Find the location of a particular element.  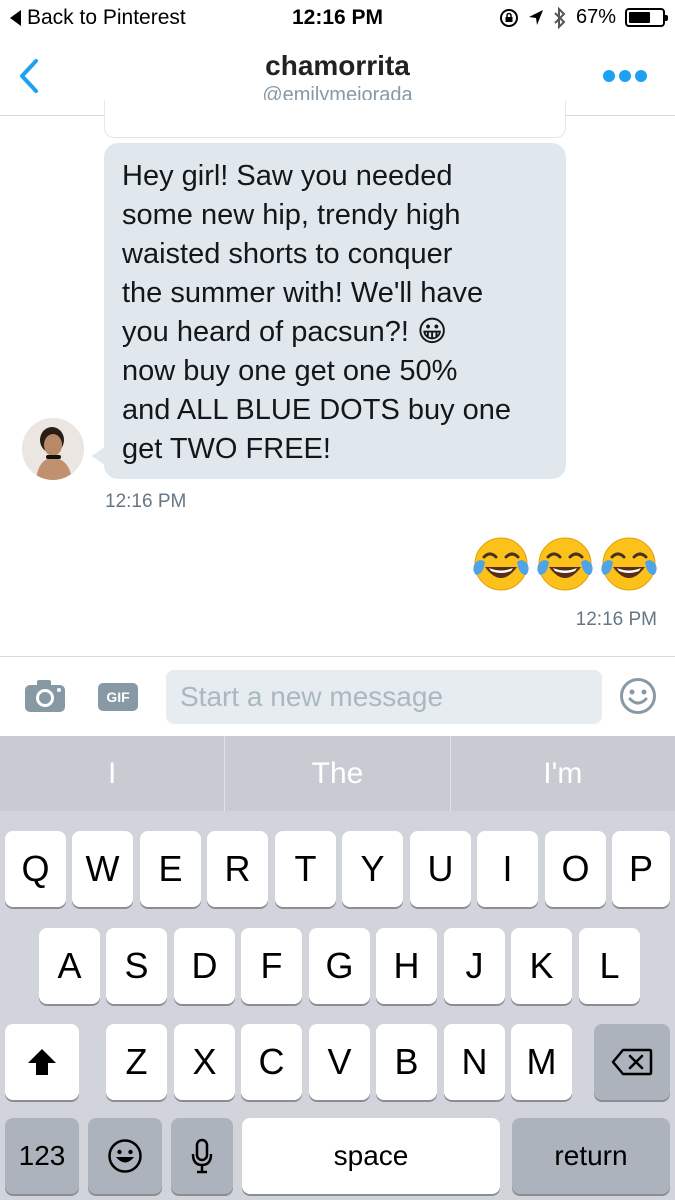

key-s: S is located at coordinates (136, 966).